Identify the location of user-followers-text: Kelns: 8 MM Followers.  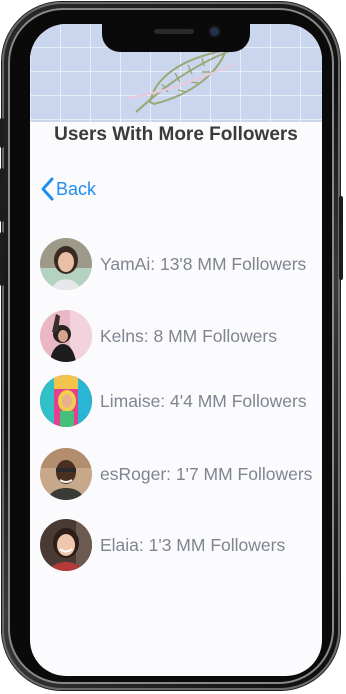
(188, 335).